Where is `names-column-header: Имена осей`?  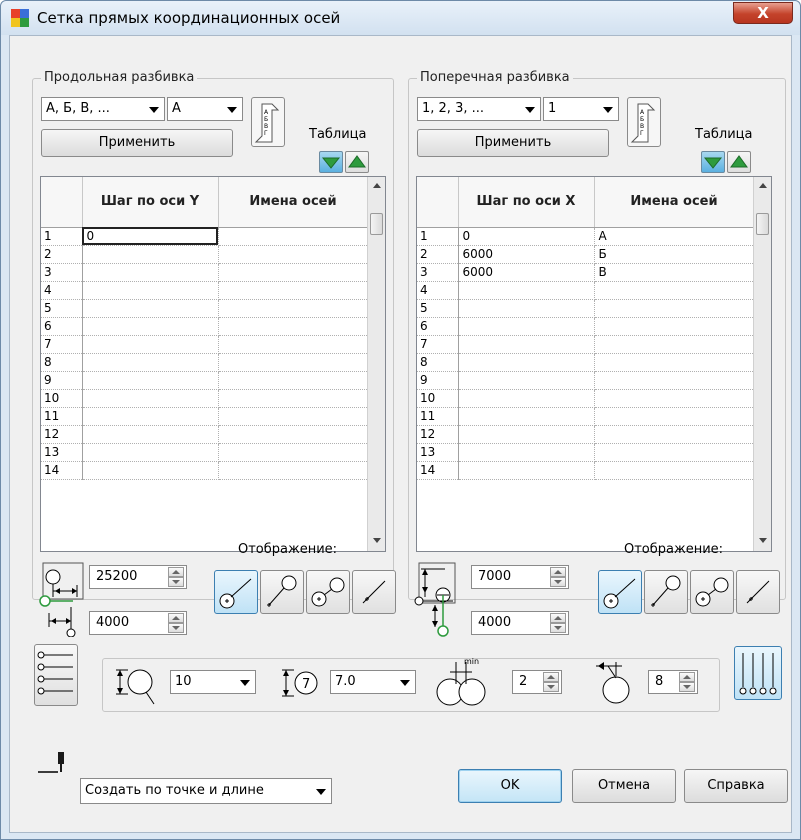
names-column-header: Имена осей is located at coordinates (674, 202).